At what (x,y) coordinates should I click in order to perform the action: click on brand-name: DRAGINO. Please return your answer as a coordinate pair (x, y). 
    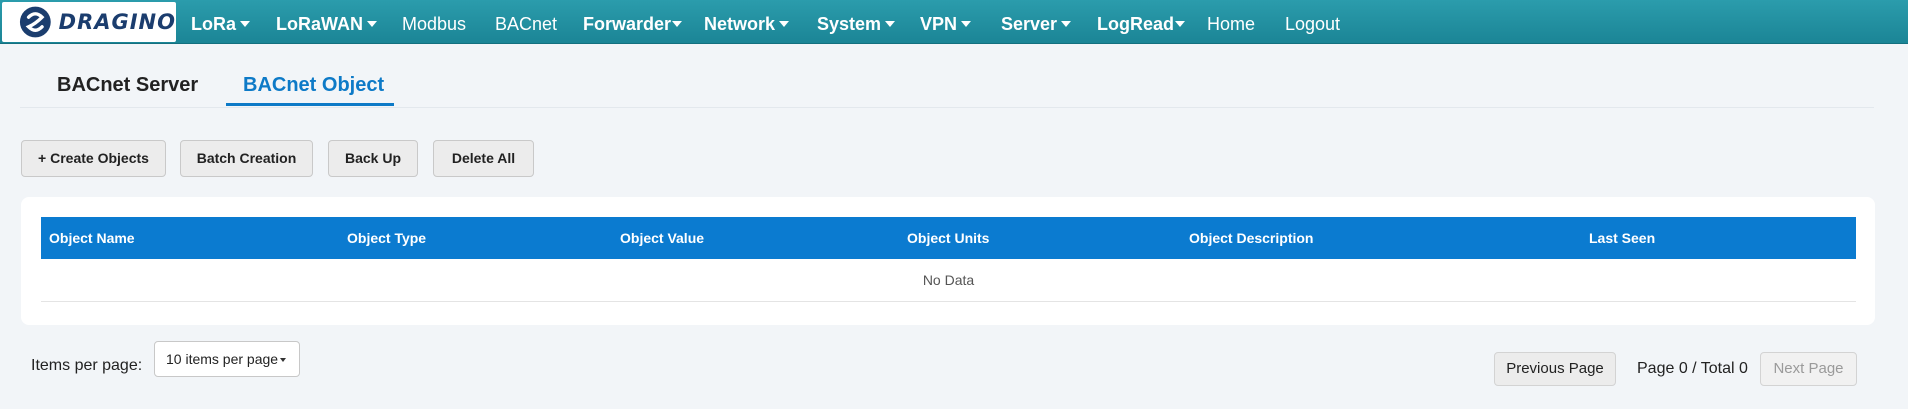
    Looking at the image, I should click on (117, 22).